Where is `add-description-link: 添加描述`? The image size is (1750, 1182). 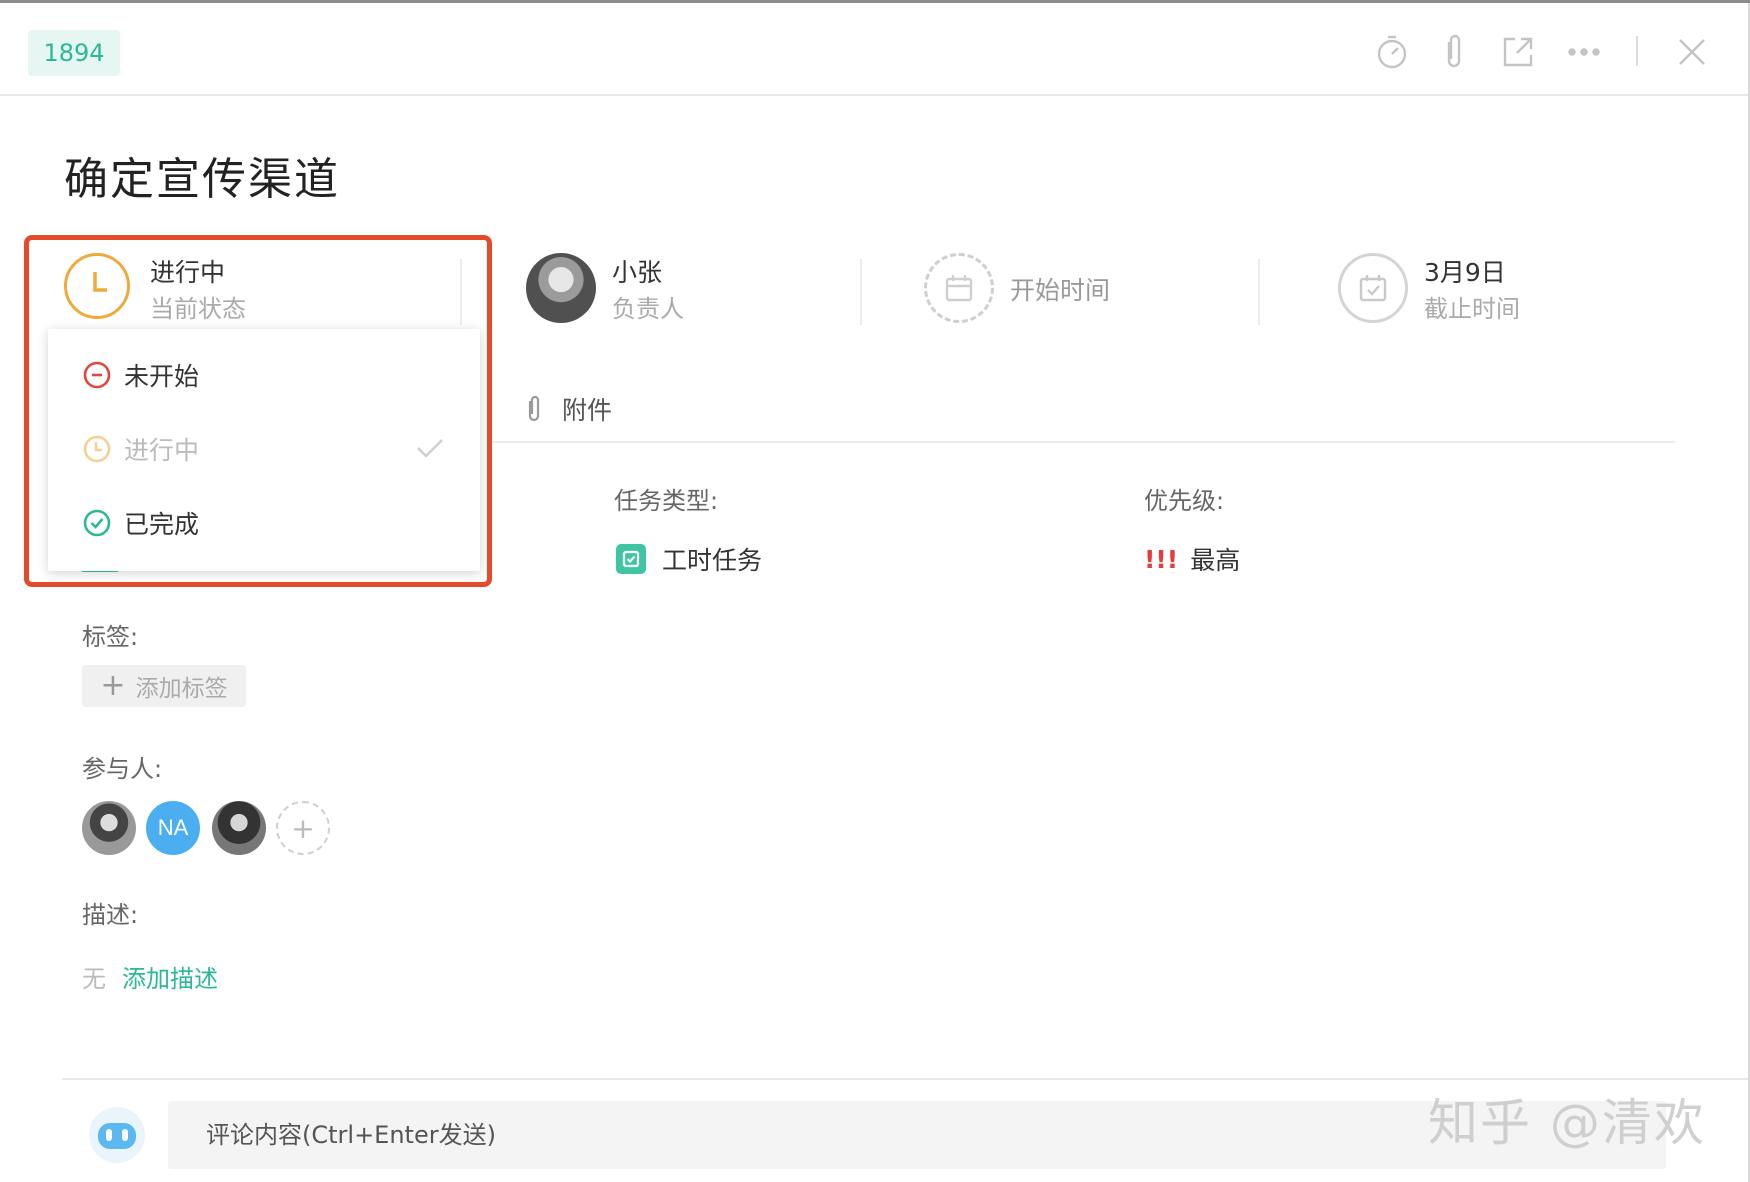
add-description-link: 添加描述 is located at coordinates (170, 976).